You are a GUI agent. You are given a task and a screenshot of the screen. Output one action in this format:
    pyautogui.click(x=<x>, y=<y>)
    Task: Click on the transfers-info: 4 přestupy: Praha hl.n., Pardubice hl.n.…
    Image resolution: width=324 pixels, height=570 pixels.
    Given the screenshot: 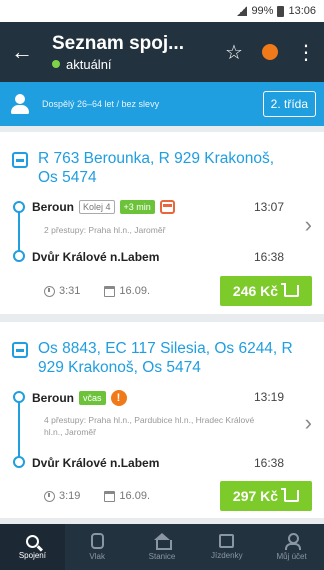 What is the action you would take?
    pyautogui.click(x=149, y=426)
    